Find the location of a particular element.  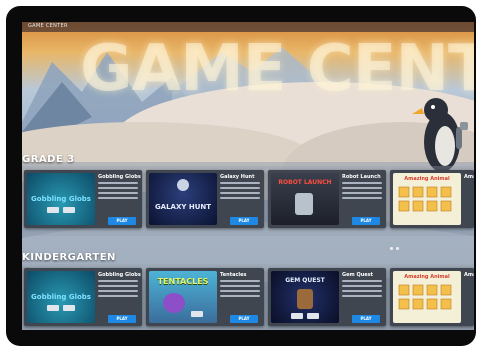

game-thumbnail: ROBOT LAUNCH is located at coordinates (305, 199).